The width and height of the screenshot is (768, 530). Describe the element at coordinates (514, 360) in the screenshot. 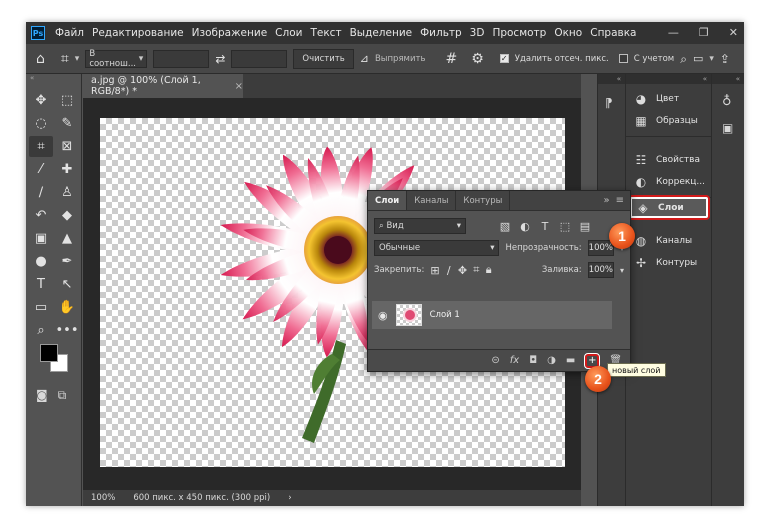

I see `fx-icon: fx` at that location.